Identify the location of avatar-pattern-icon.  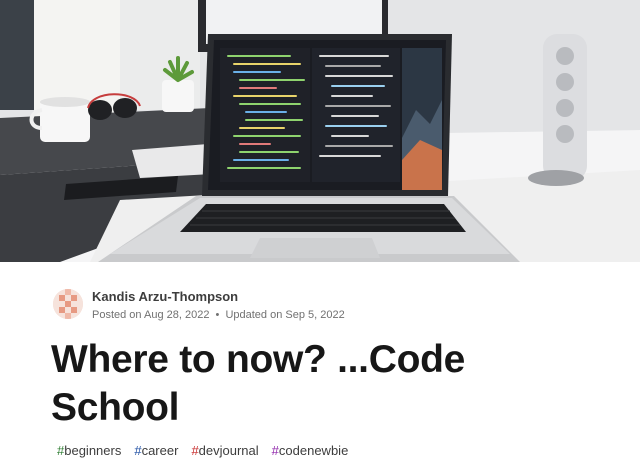
(68, 304).